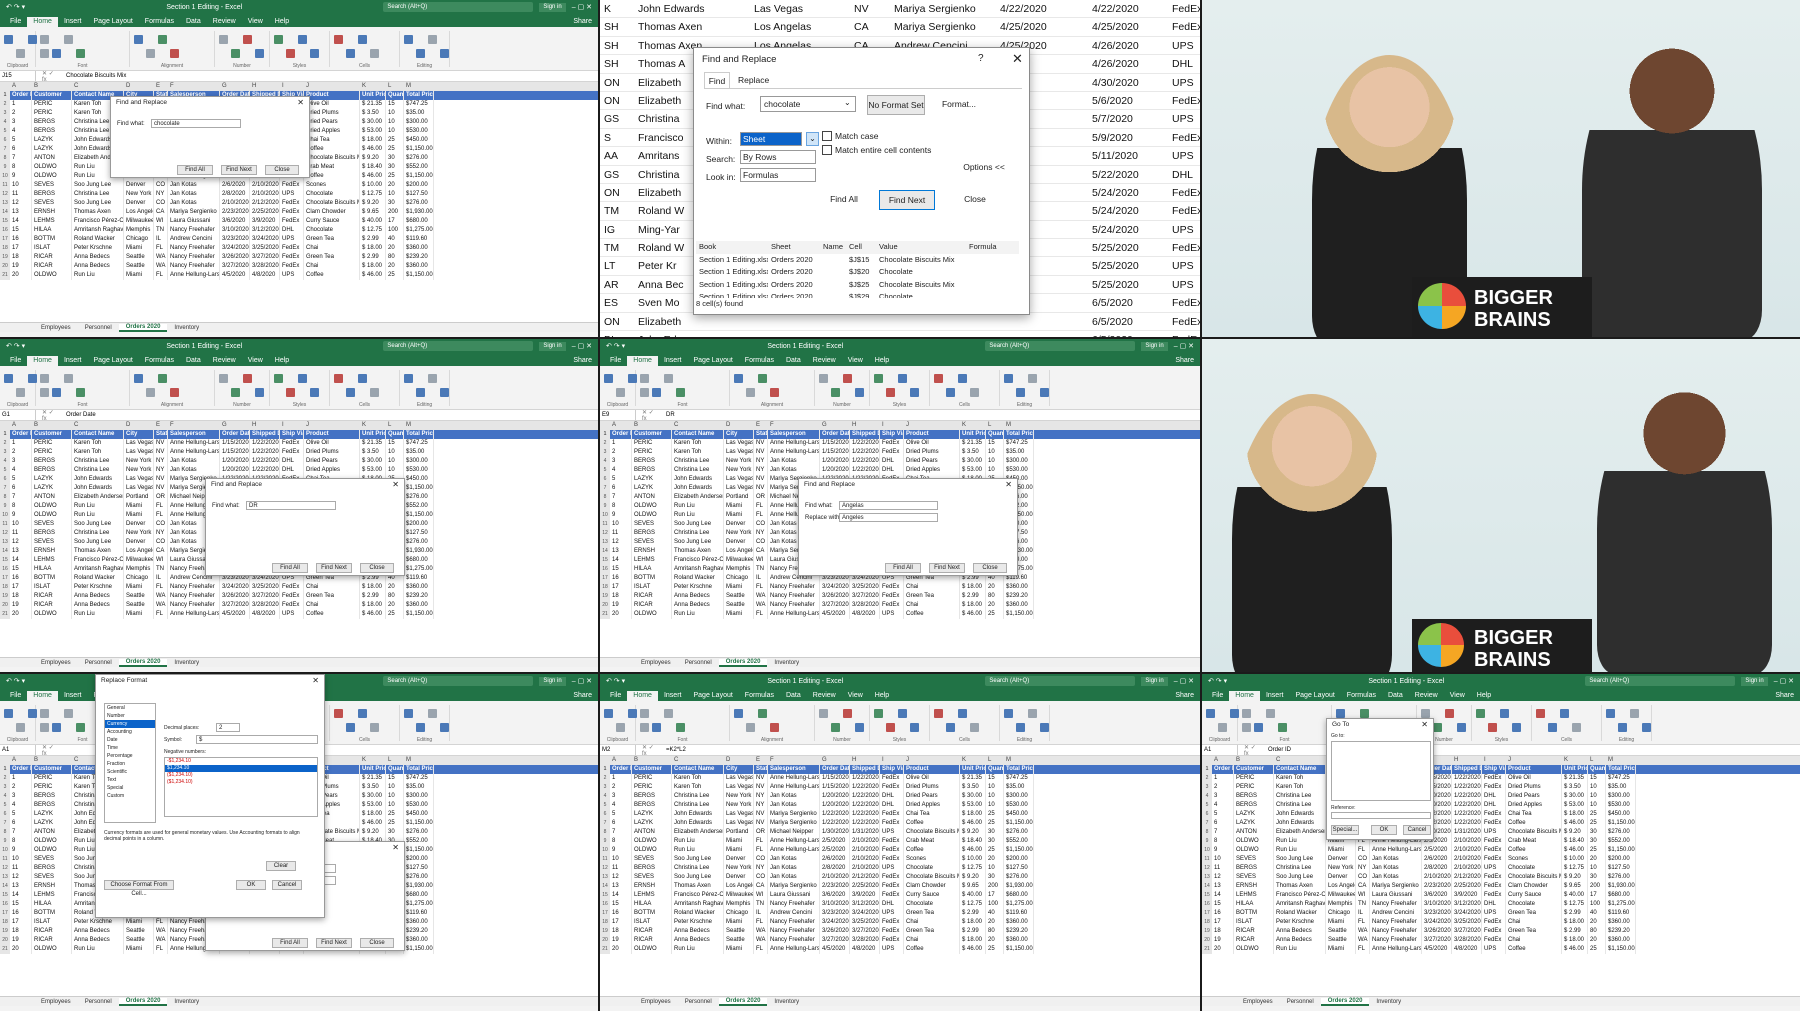 This screenshot has height=1011, width=1800. Describe the element at coordinates (139, 515) in the screenshot. I see `table-cell: Miami` at that location.